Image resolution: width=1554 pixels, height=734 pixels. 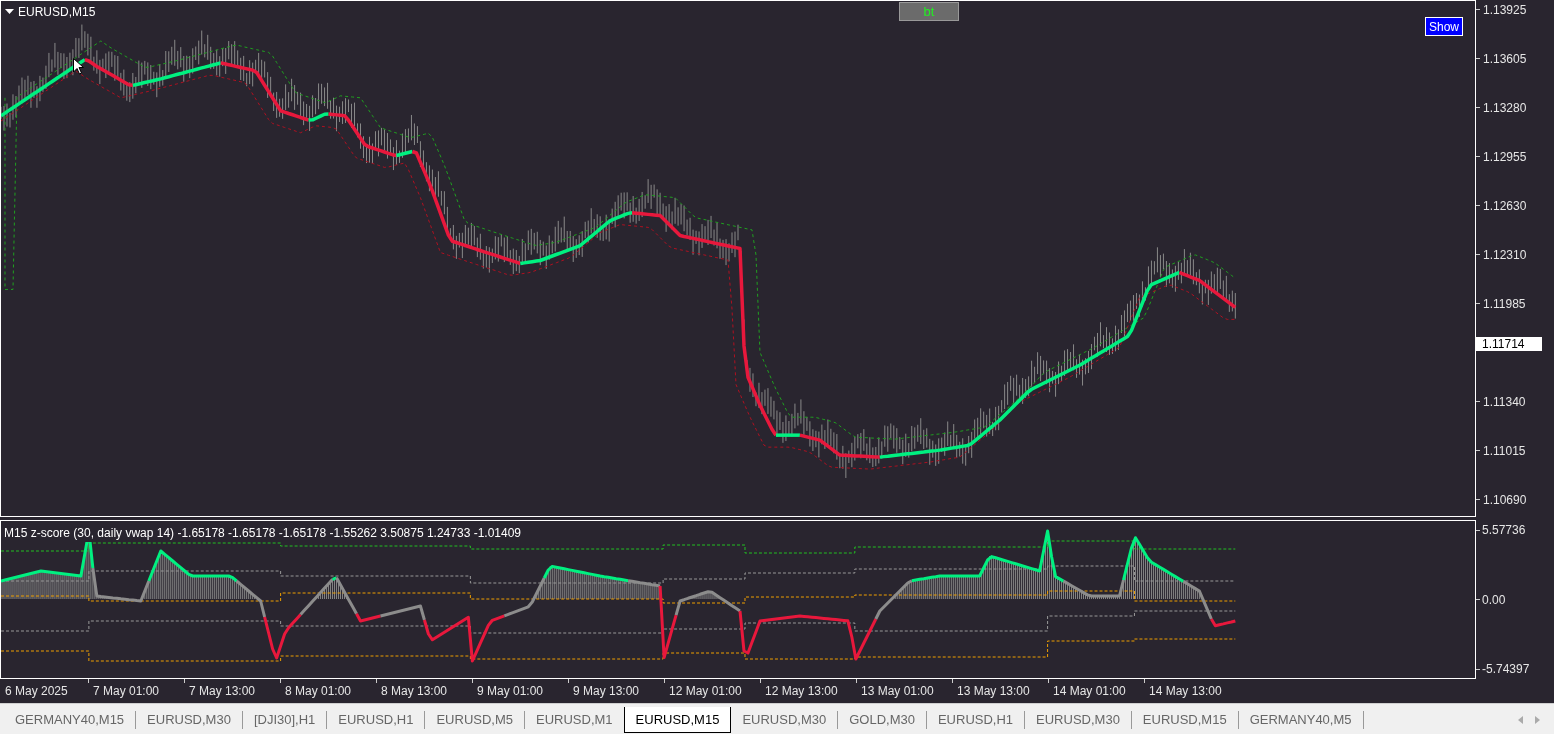 I want to click on time-axis-label: 9 May 13:00, so click(x=606, y=691).